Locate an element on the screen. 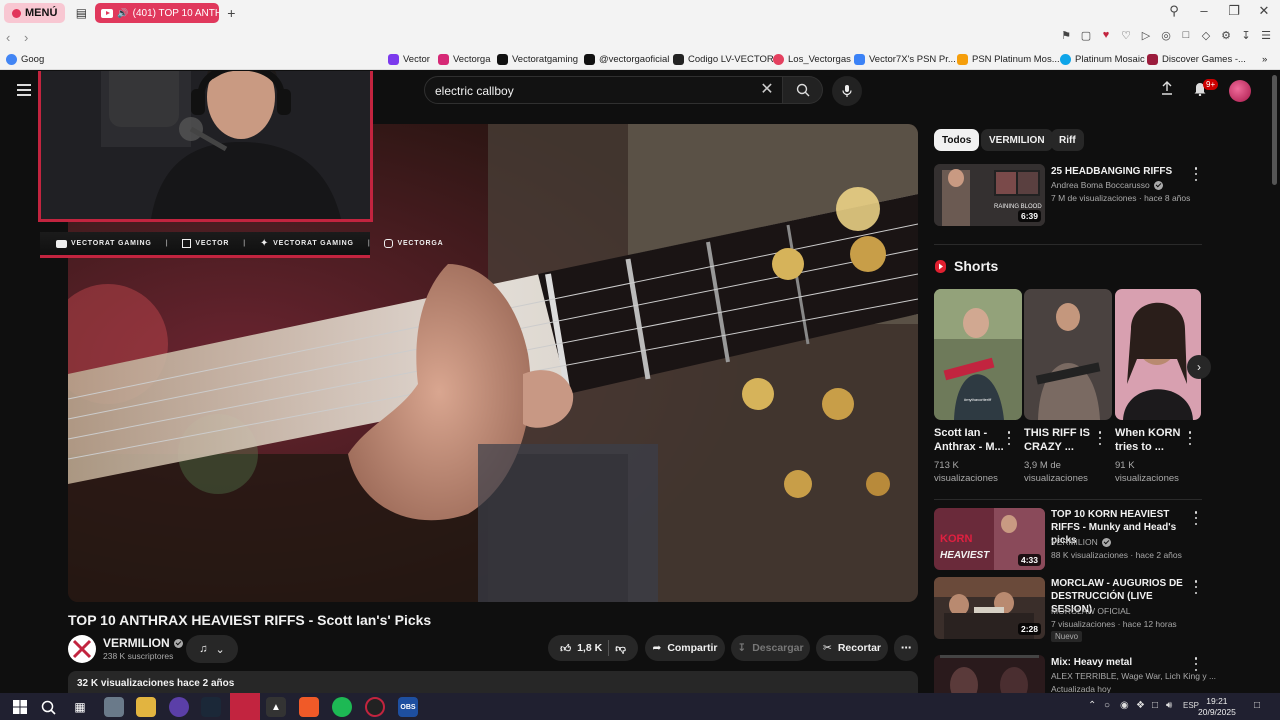  back-icon: ‹ is located at coordinates (12, 37).